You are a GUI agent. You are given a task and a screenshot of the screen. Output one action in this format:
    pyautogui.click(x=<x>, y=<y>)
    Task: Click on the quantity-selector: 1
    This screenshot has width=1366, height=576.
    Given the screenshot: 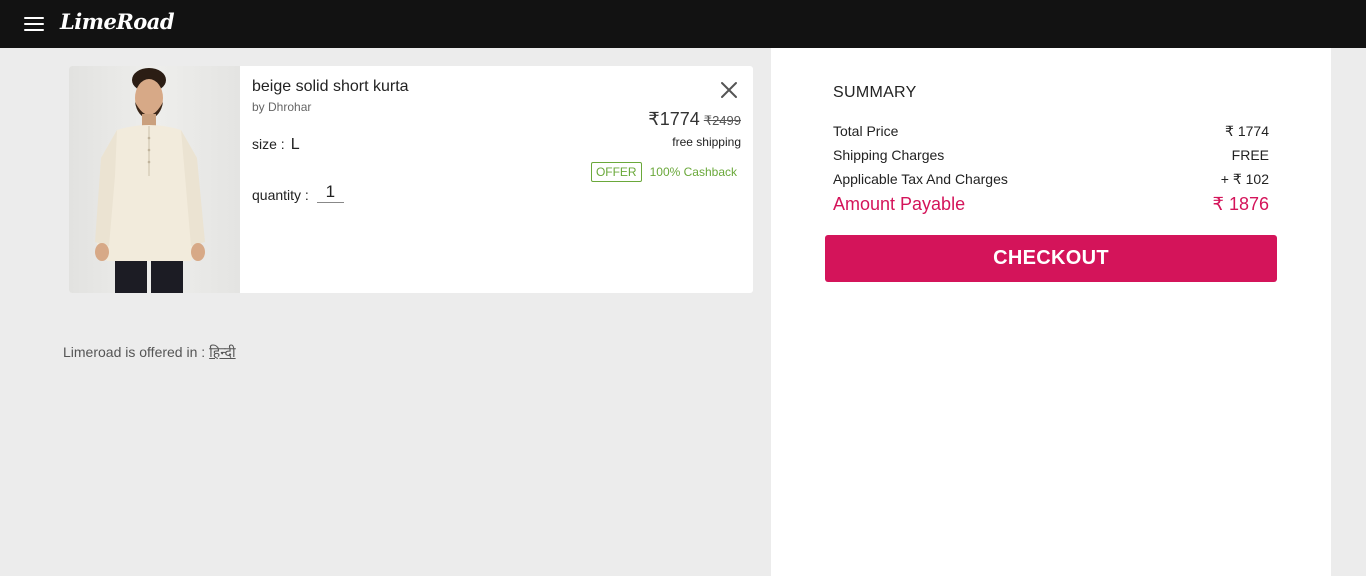 What is the action you would take?
    pyautogui.click(x=330, y=192)
    